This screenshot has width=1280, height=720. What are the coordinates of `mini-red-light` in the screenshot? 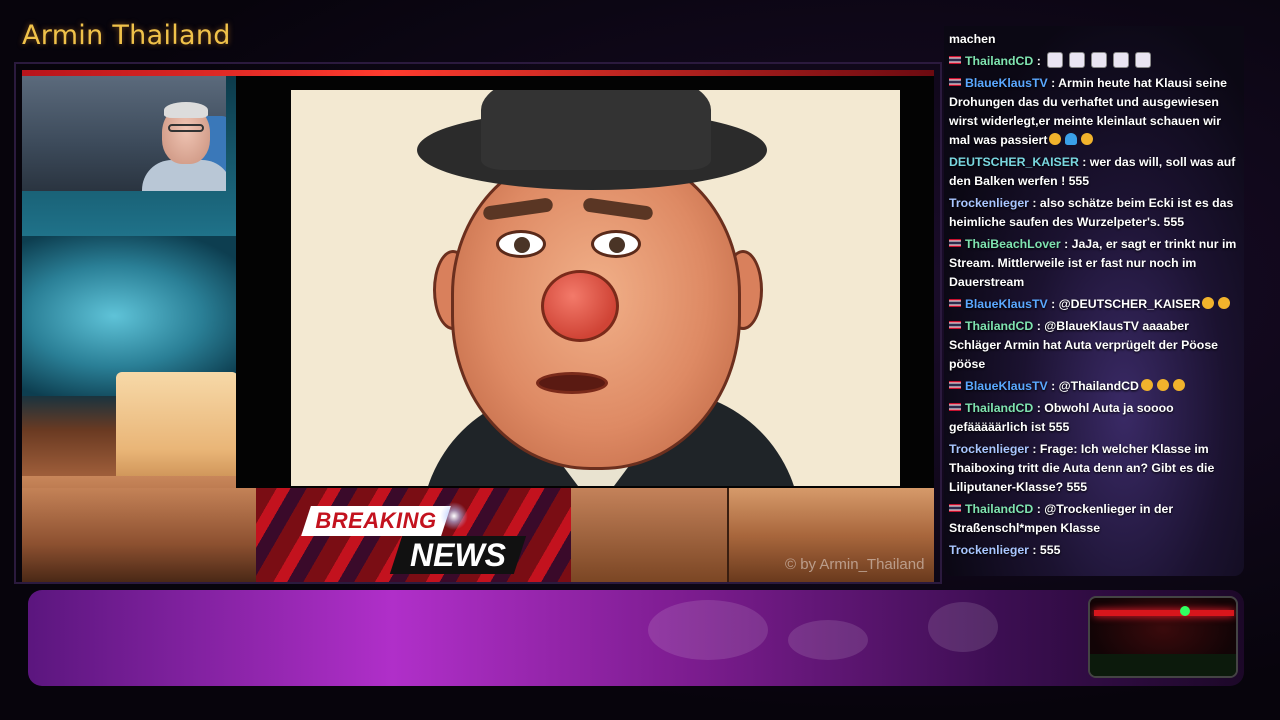 It's located at (1164, 613).